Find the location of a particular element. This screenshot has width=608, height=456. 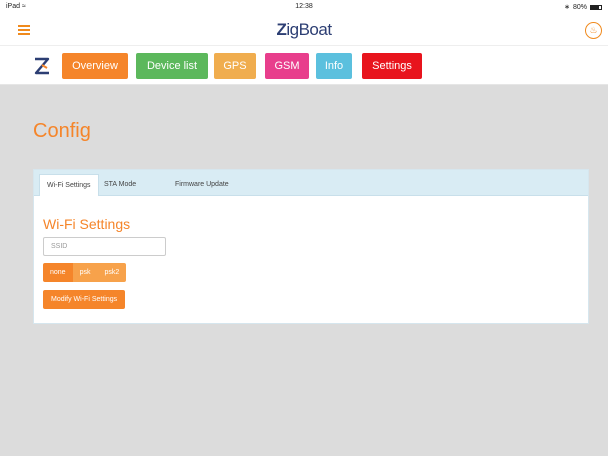

status-time: 12:38 is located at coordinates (304, 6).